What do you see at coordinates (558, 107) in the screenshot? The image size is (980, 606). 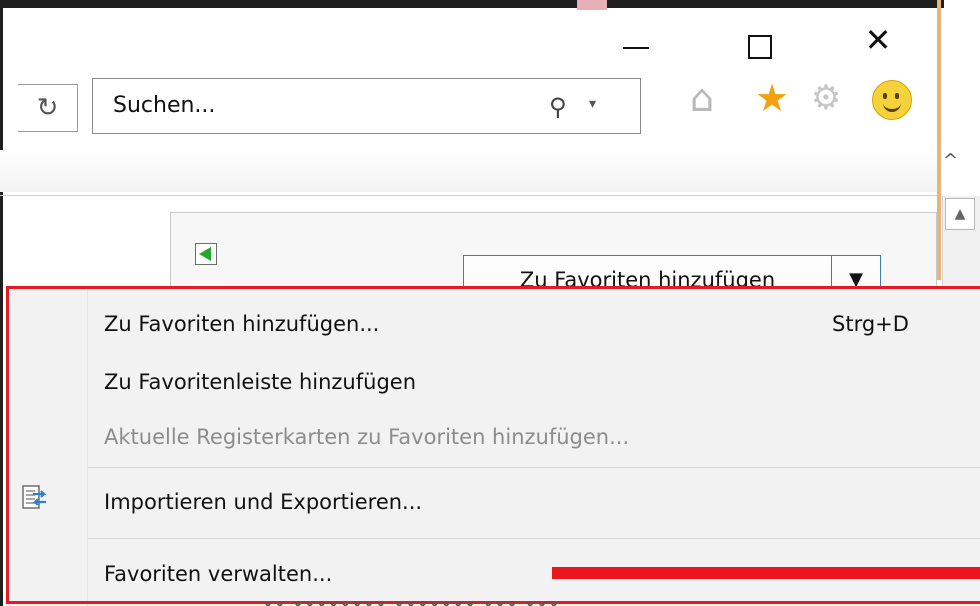 I see `search-icon: ⚲` at bounding box center [558, 107].